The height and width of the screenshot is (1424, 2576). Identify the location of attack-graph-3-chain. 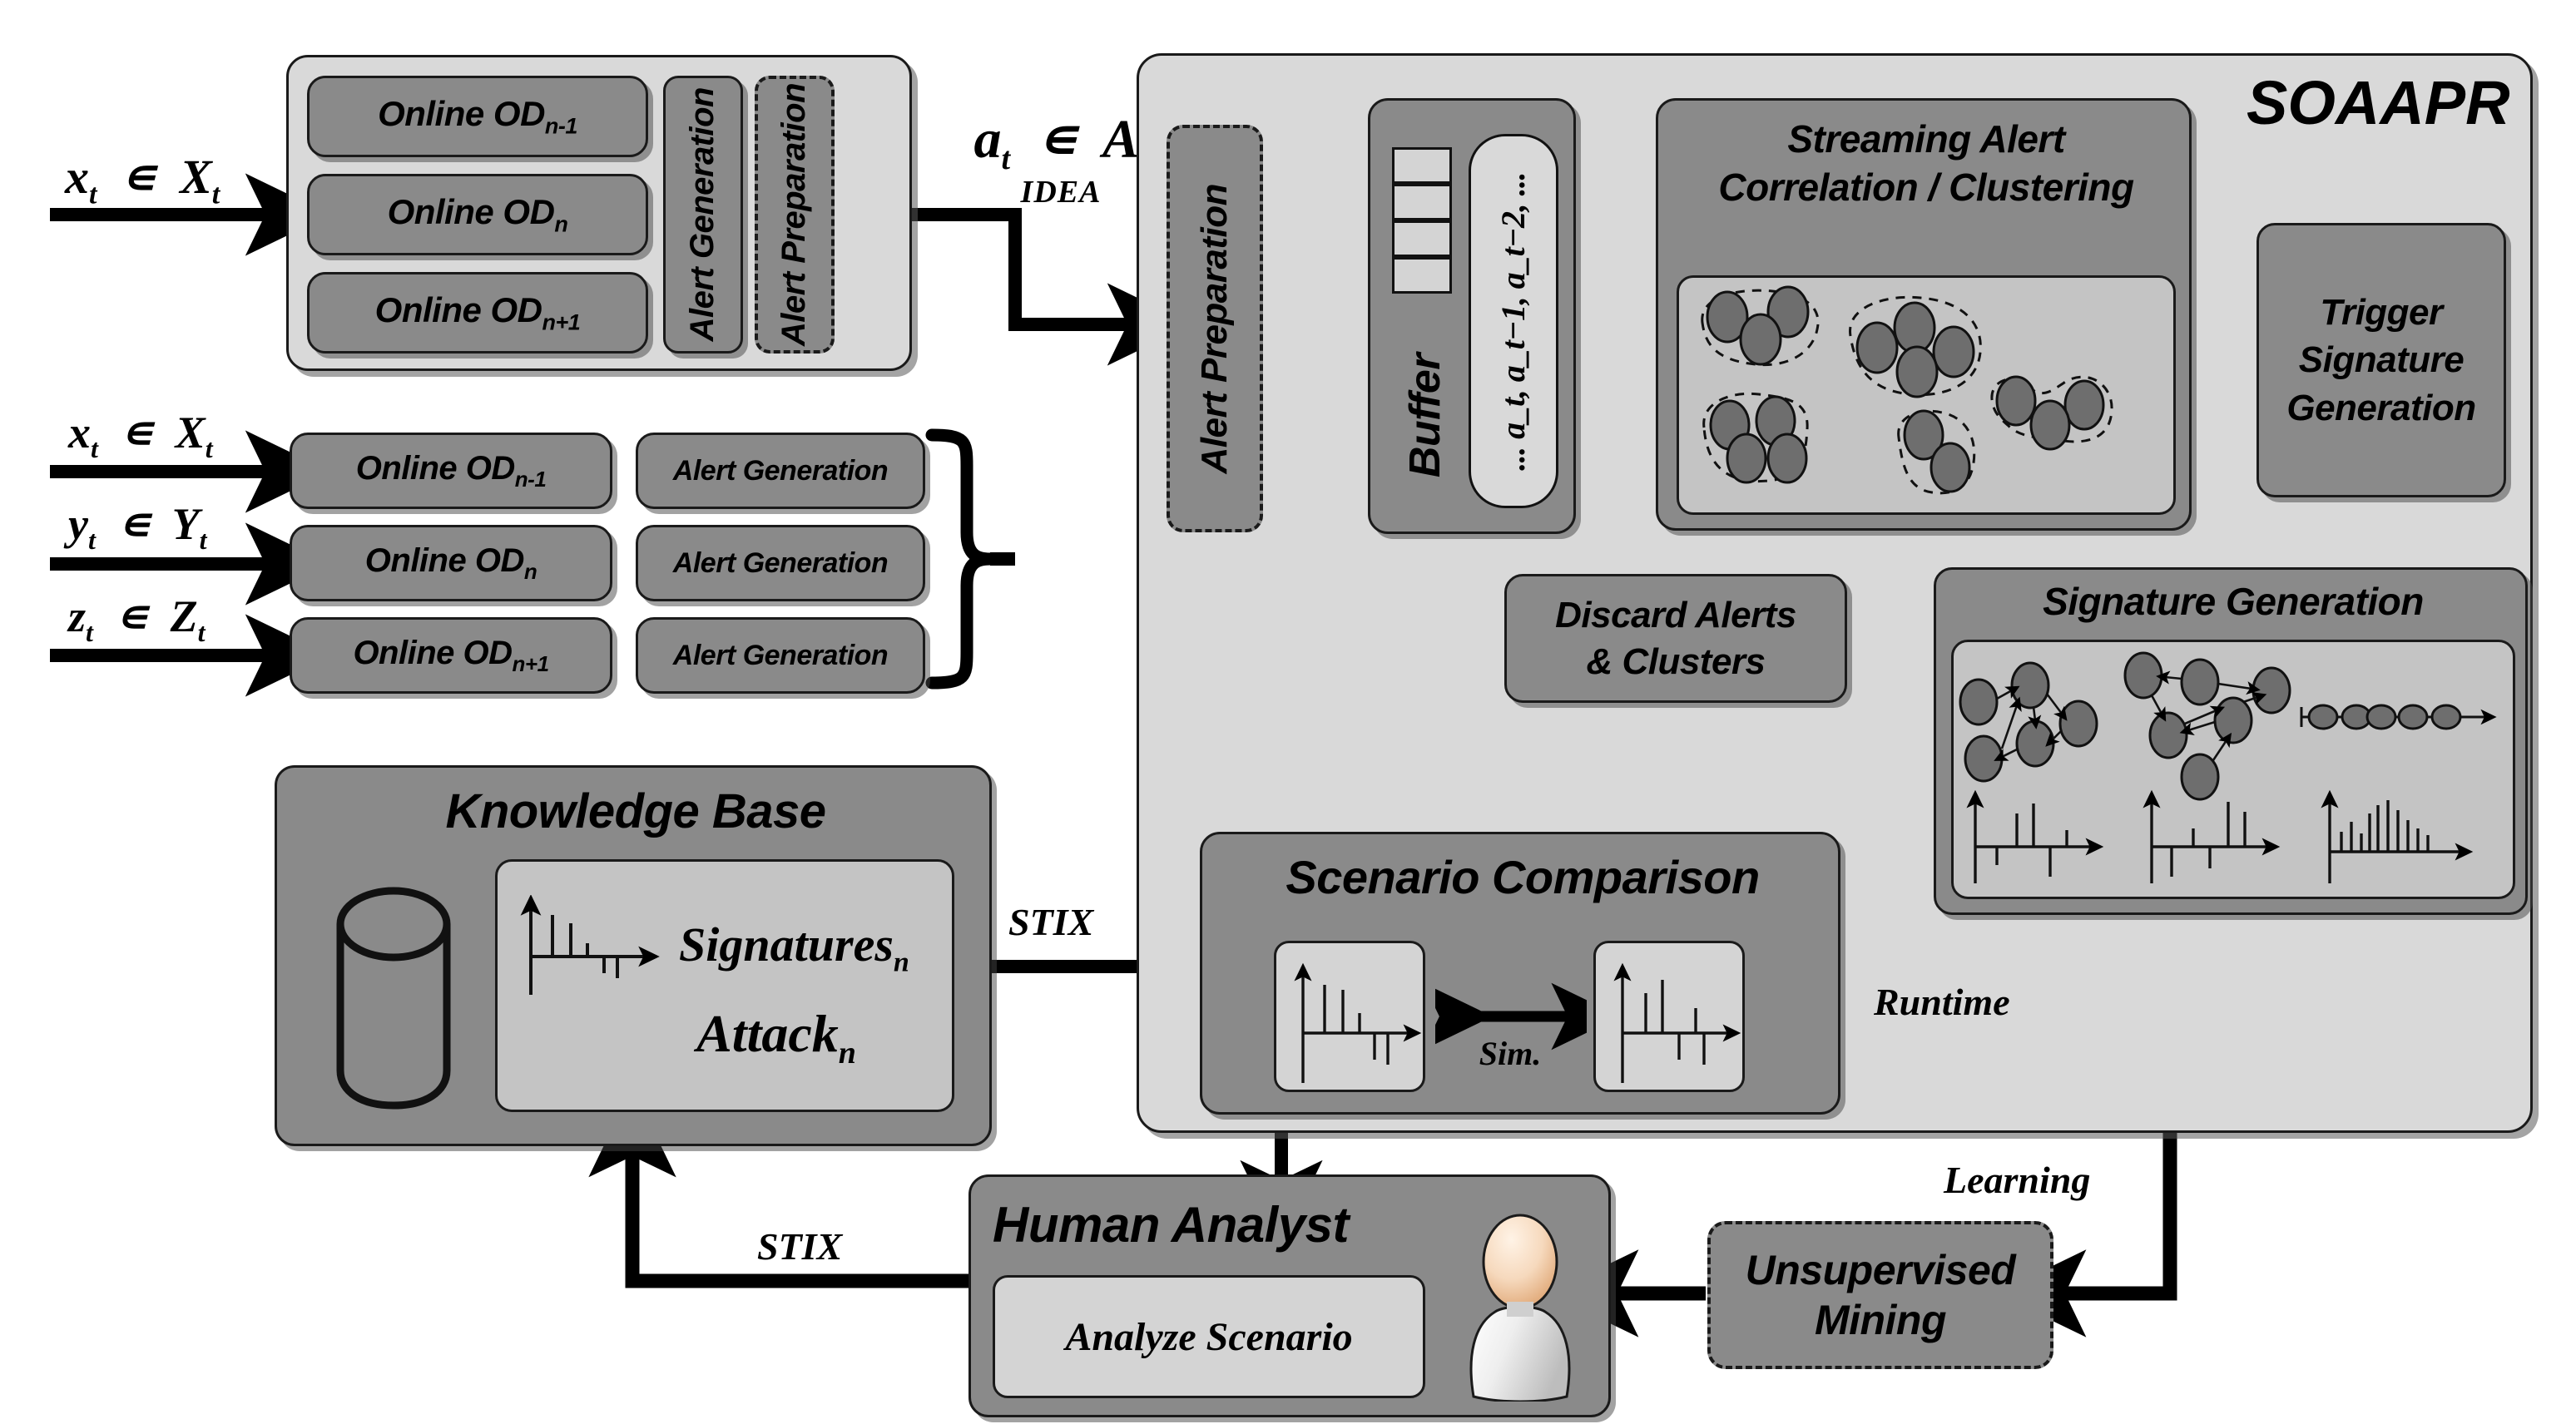
(2399, 717).